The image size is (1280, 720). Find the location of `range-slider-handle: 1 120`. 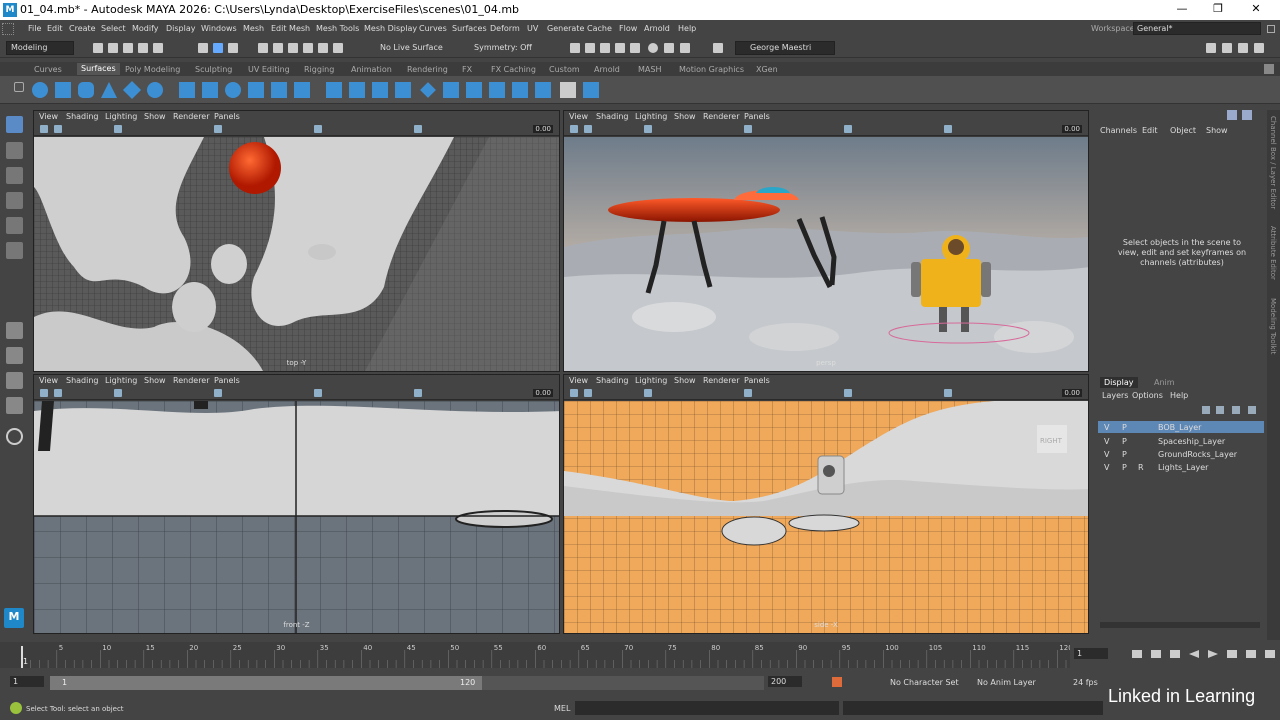

range-slider-handle: 1 120 is located at coordinates (266, 683).